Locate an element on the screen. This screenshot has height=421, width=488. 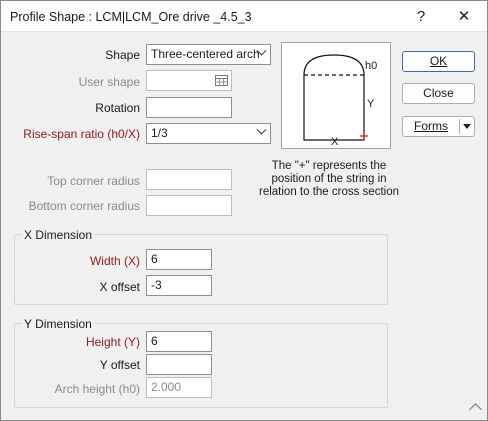
close-button-label: Close is located at coordinates (438, 93).